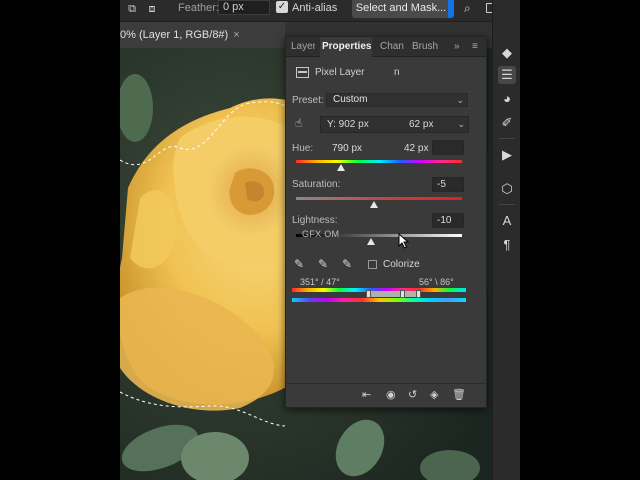 The image size is (640, 480). I want to click on preset-select: Custom ⌄, so click(397, 100).